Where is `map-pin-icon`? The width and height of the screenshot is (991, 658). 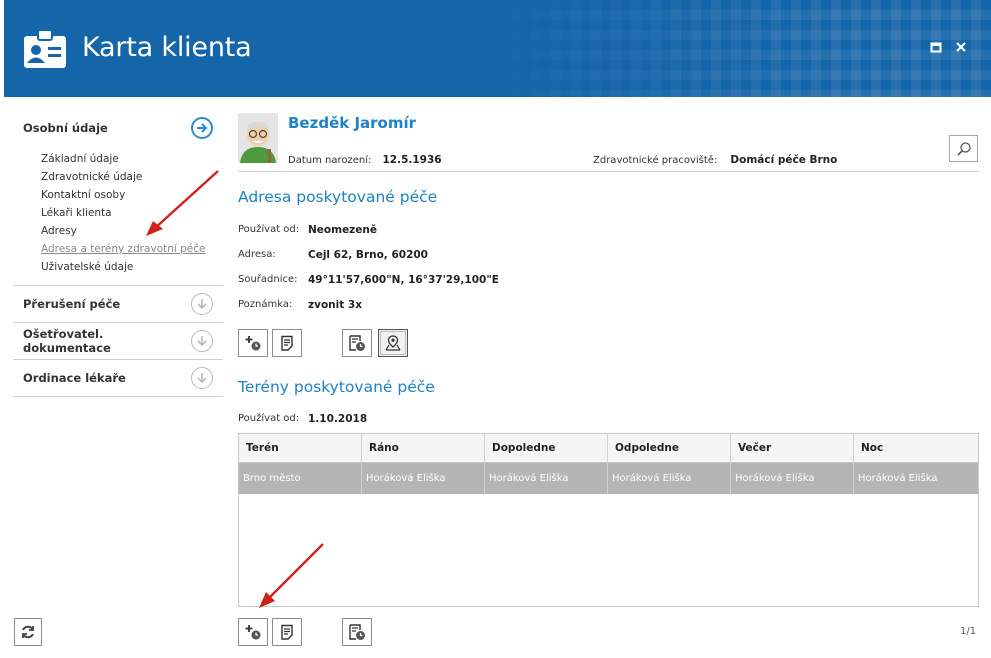
map-pin-icon is located at coordinates (393, 343).